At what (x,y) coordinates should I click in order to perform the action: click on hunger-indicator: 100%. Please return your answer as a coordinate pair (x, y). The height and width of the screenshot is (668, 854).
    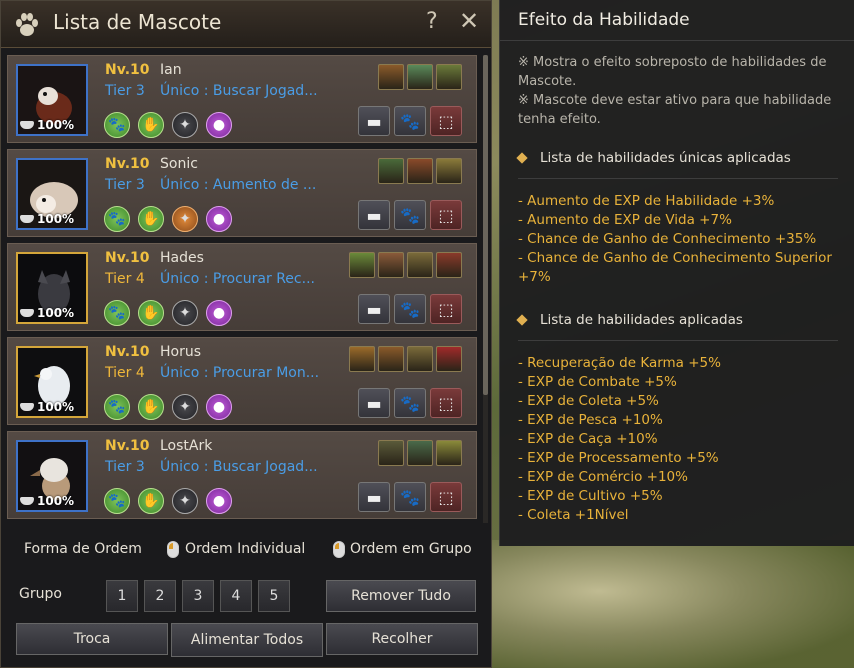
    Looking at the image, I should click on (47, 125).